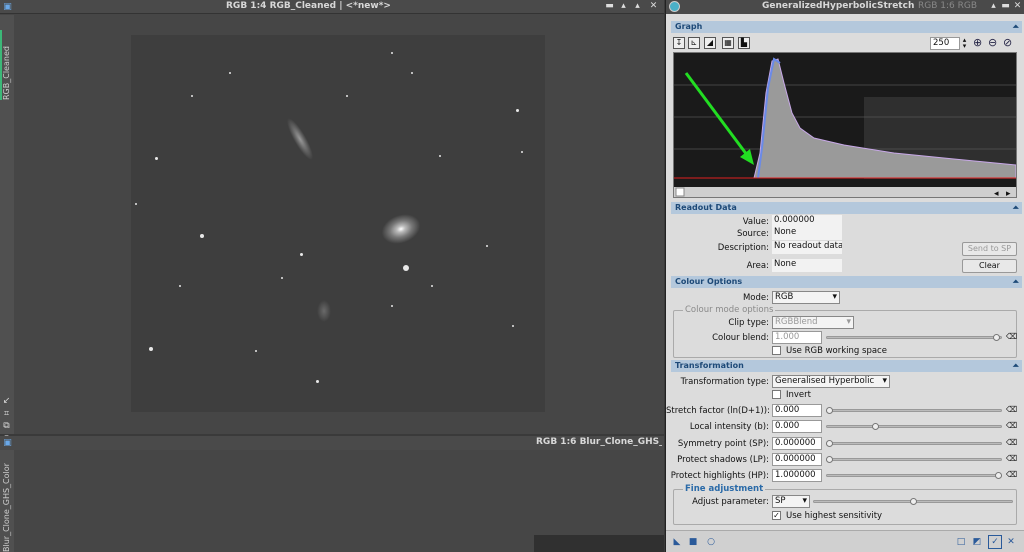 This screenshot has width=1024, height=552. Describe the element at coordinates (677, 542) in the screenshot. I see `new-instance-icon: ◣` at that location.